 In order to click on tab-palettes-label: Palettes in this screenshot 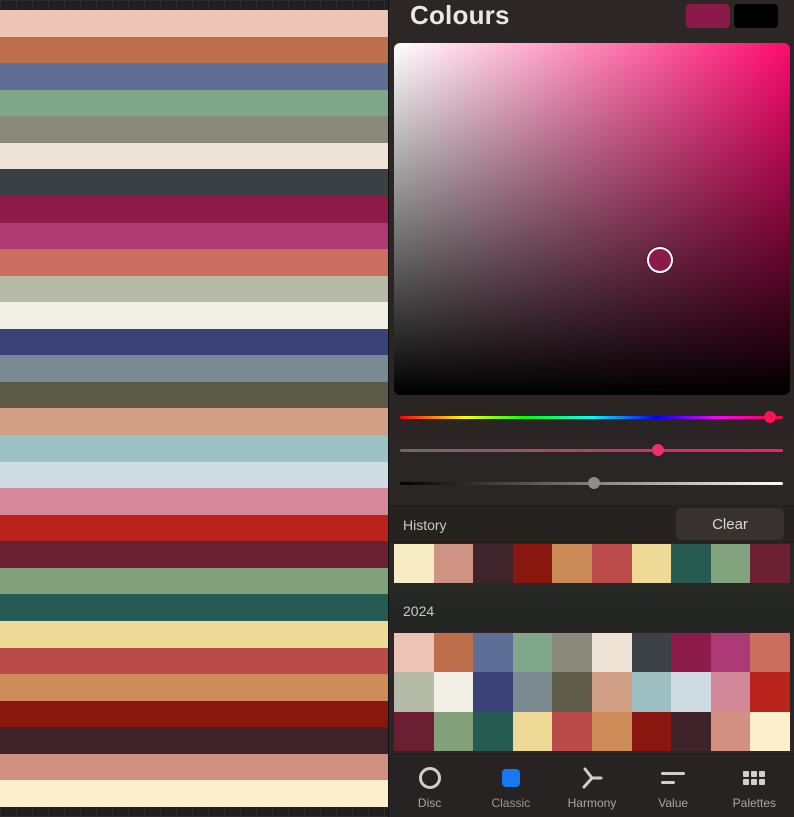, I will do `click(754, 803)`.